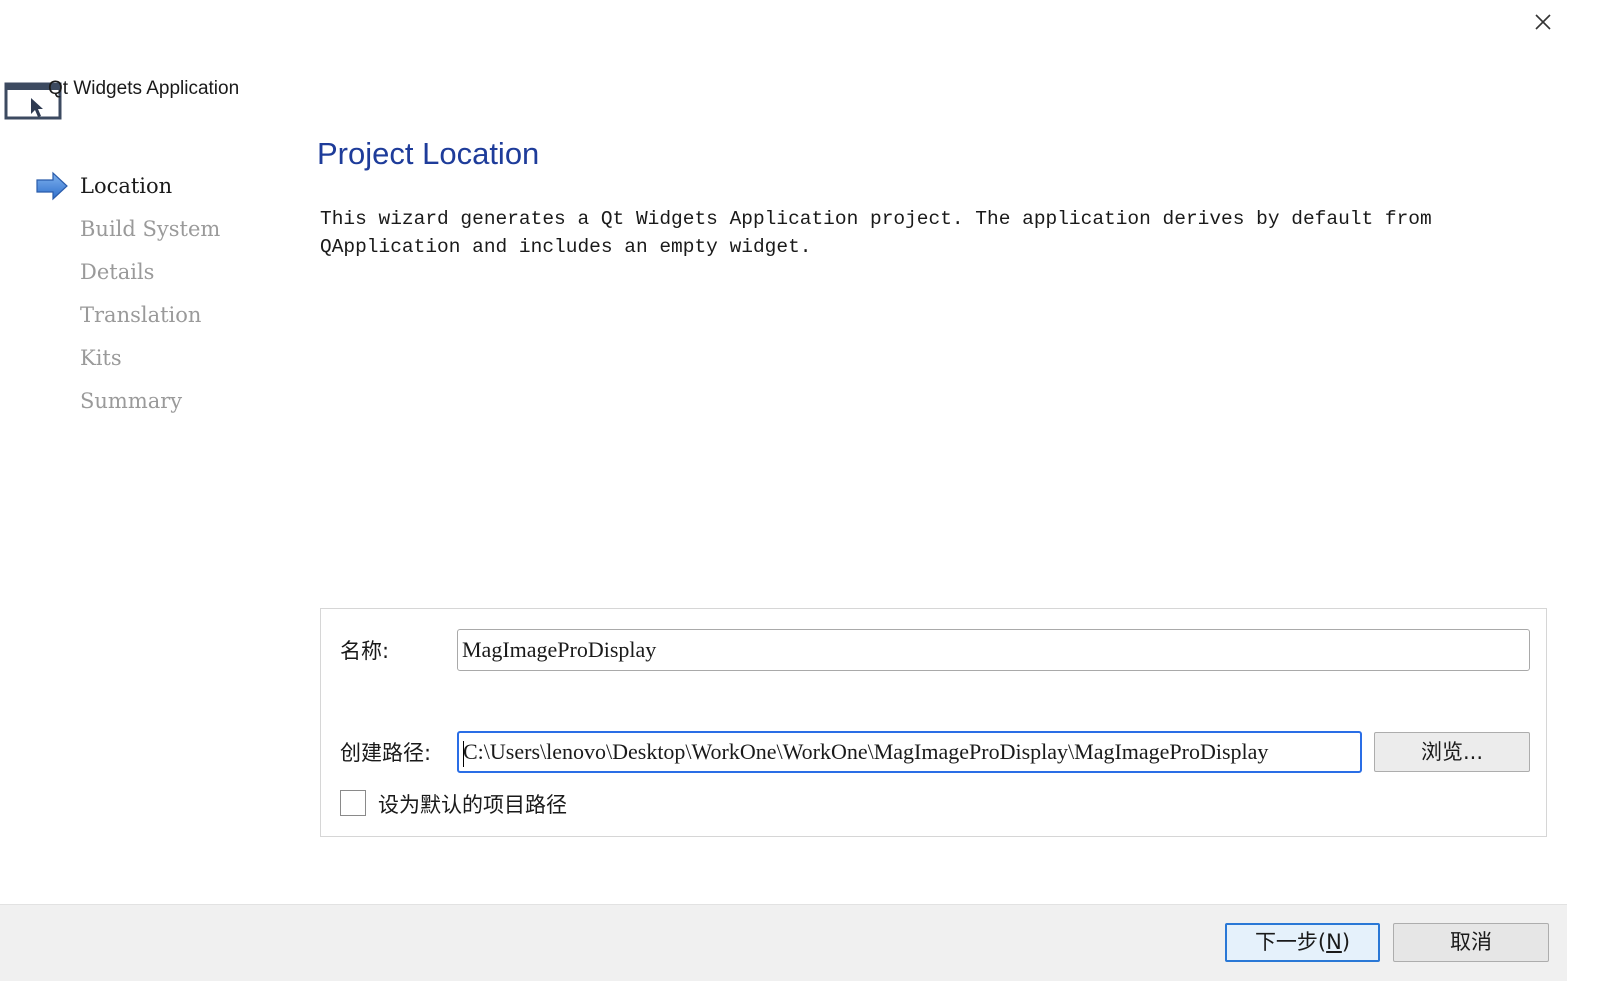  I want to click on cancel-button: 取消, so click(1471, 942).